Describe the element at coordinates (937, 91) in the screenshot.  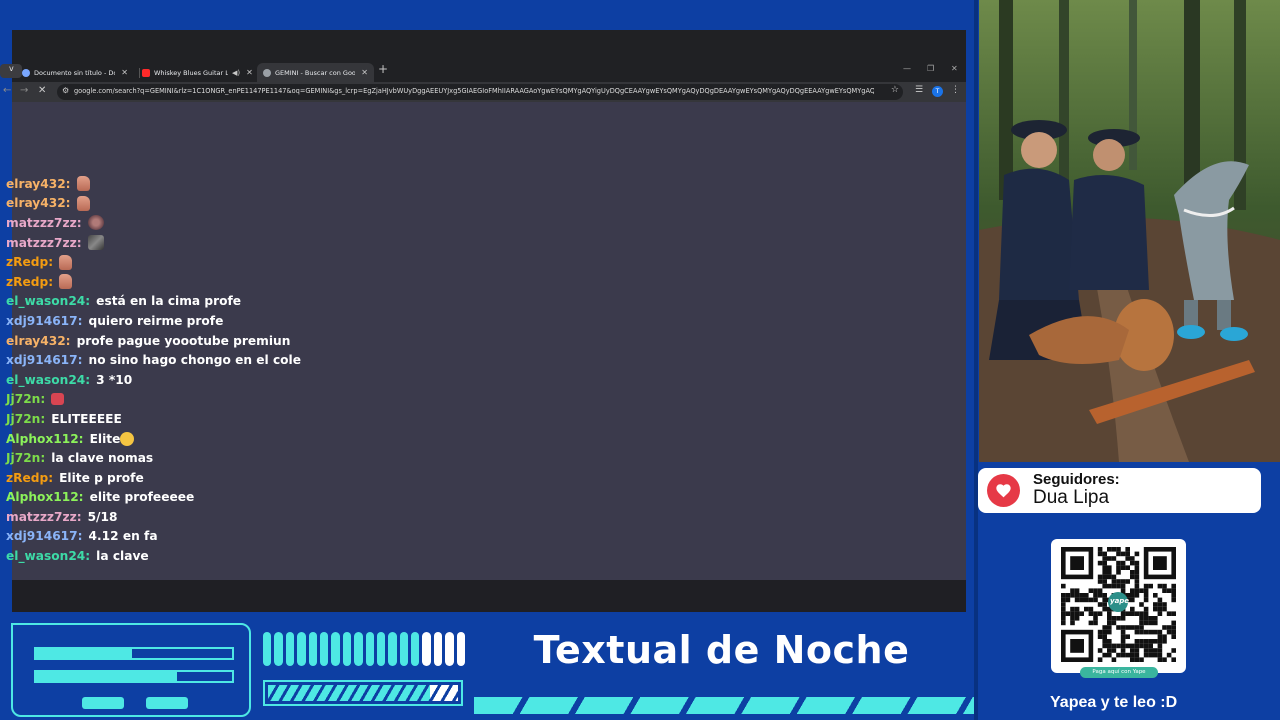
I see `profile-avatar: T` at that location.